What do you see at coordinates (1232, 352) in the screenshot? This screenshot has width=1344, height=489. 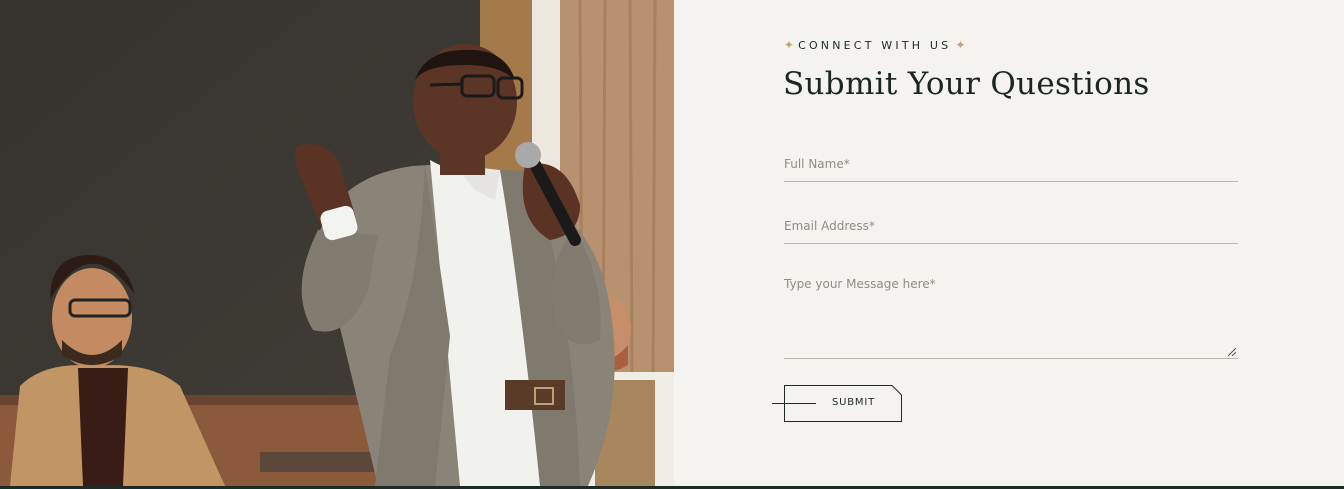 I see `resize-handle-icon` at bounding box center [1232, 352].